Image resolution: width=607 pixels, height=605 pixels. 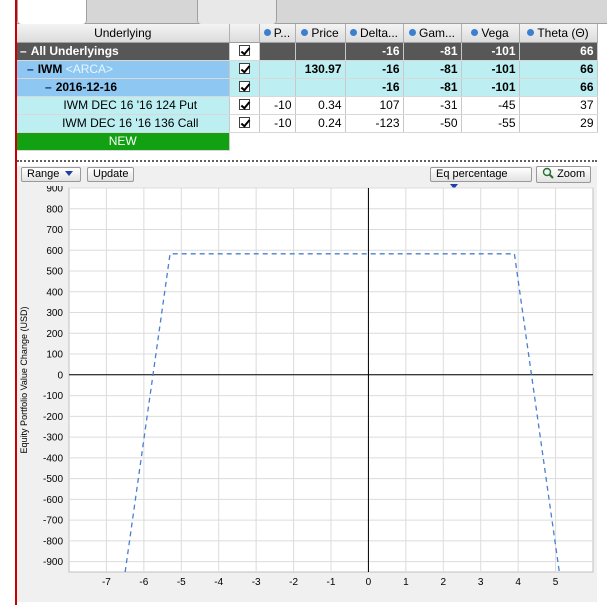 I want to click on row-name: IWM DEC 16 '16 136 Call, so click(x=123, y=123).